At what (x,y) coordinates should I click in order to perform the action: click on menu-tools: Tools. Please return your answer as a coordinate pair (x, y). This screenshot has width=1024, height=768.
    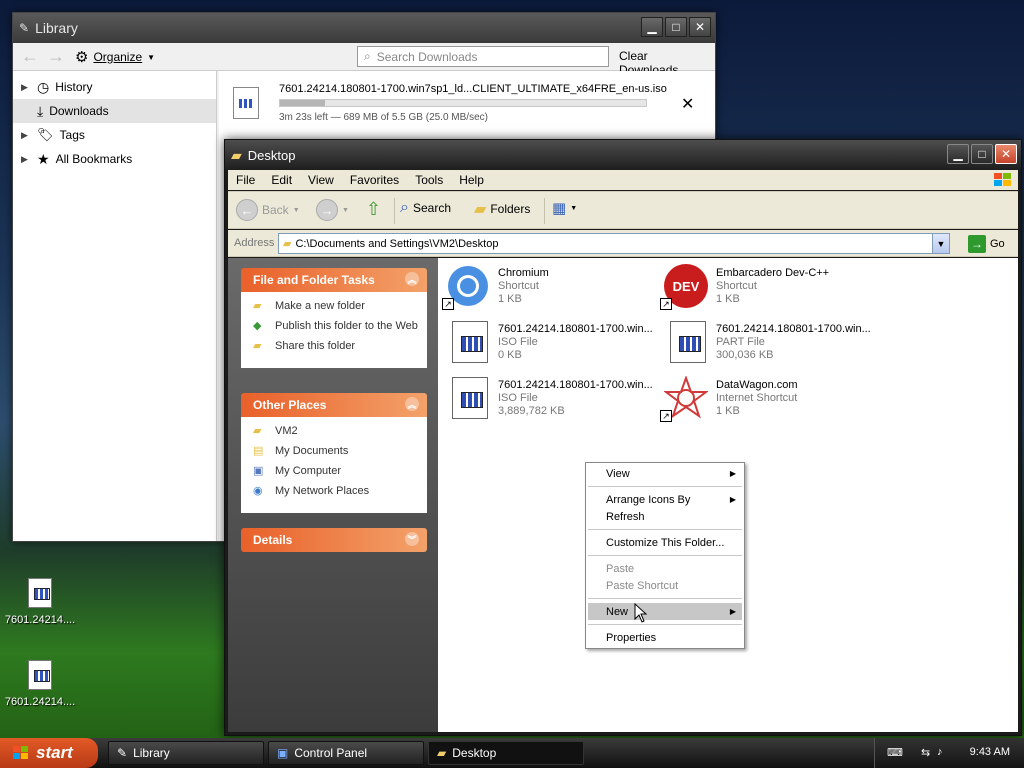
    Looking at the image, I should click on (429, 180).